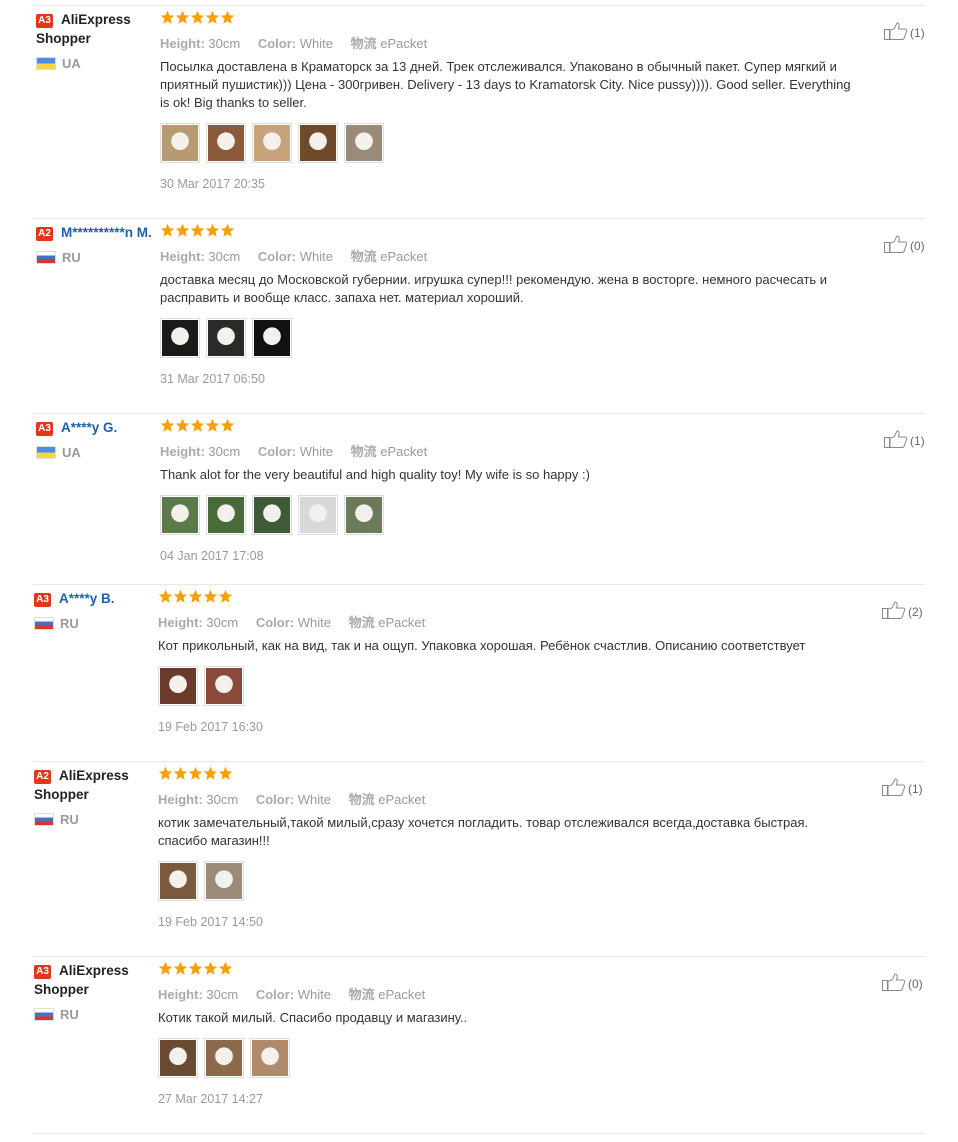 This screenshot has height=1142, width=958. I want to click on reviewer-info: A3 AliExpress Shopper RU, so click(94, 991).